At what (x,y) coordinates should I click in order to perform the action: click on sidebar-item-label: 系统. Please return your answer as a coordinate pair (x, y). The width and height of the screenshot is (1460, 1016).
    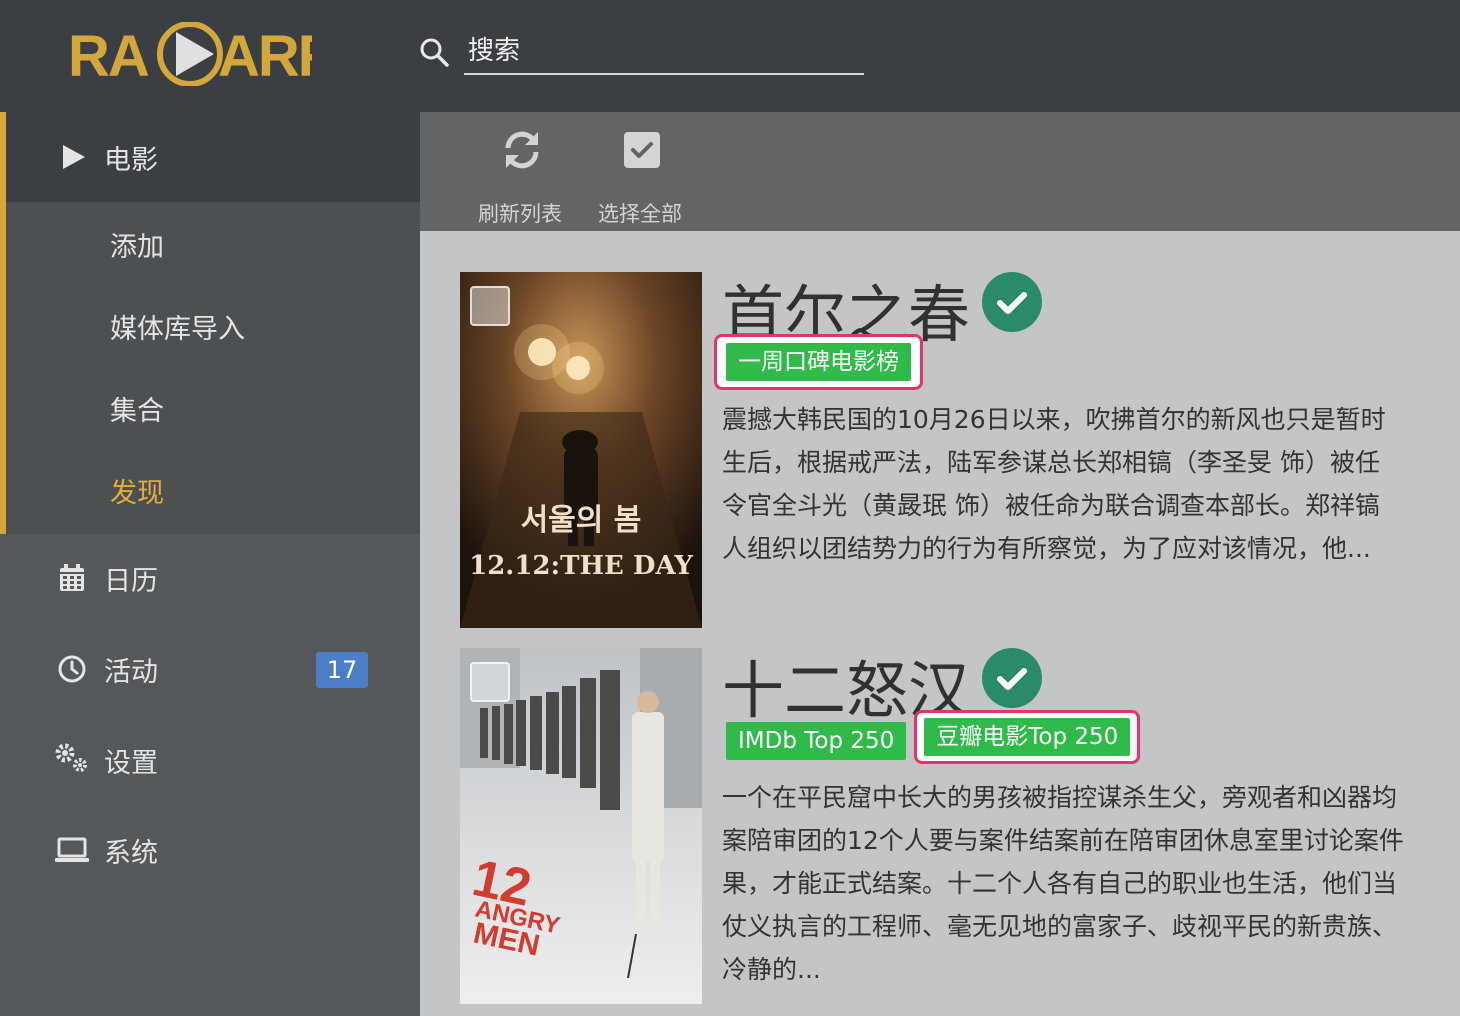
    Looking at the image, I should click on (131, 853).